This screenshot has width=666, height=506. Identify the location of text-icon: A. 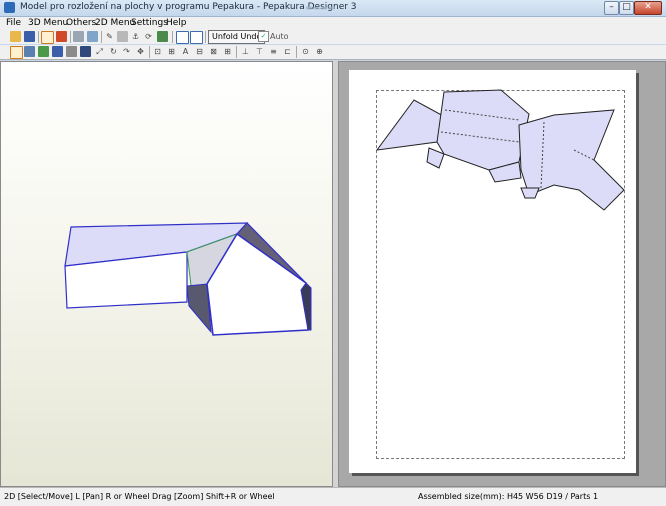
(185, 51).